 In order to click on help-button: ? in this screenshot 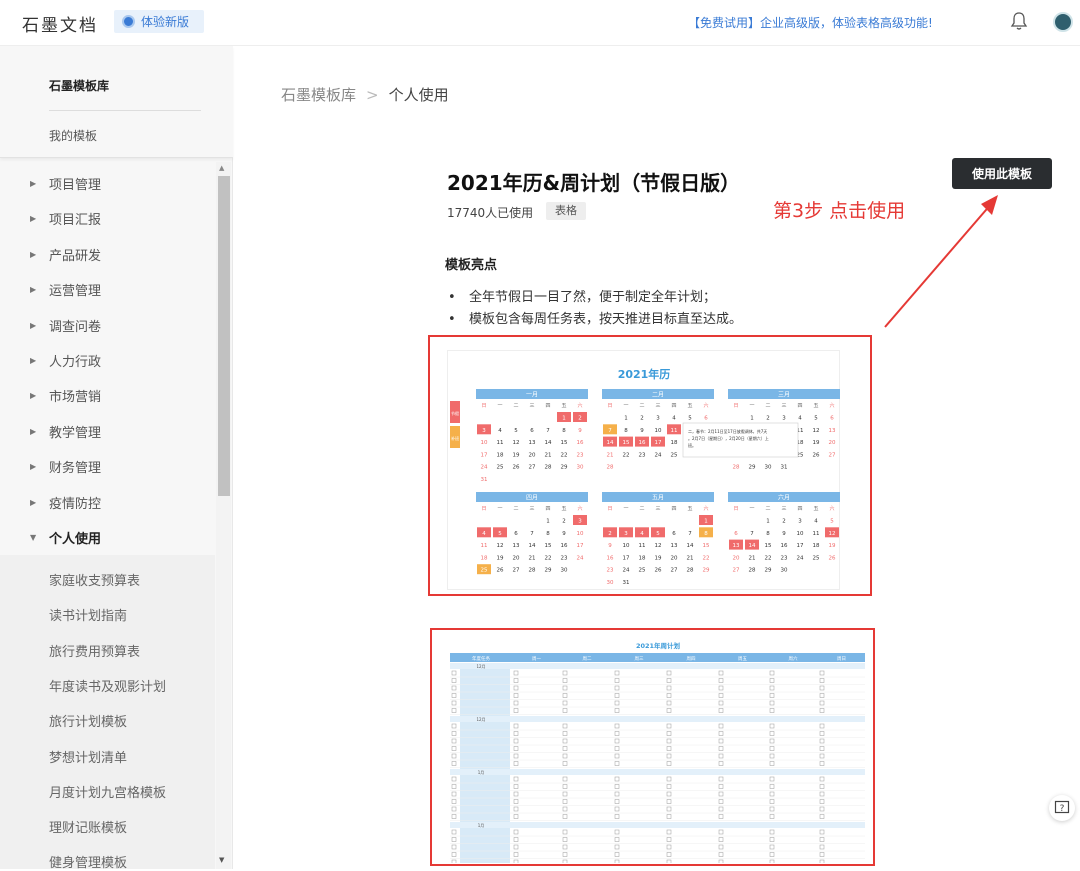, I will do `click(1062, 808)`.